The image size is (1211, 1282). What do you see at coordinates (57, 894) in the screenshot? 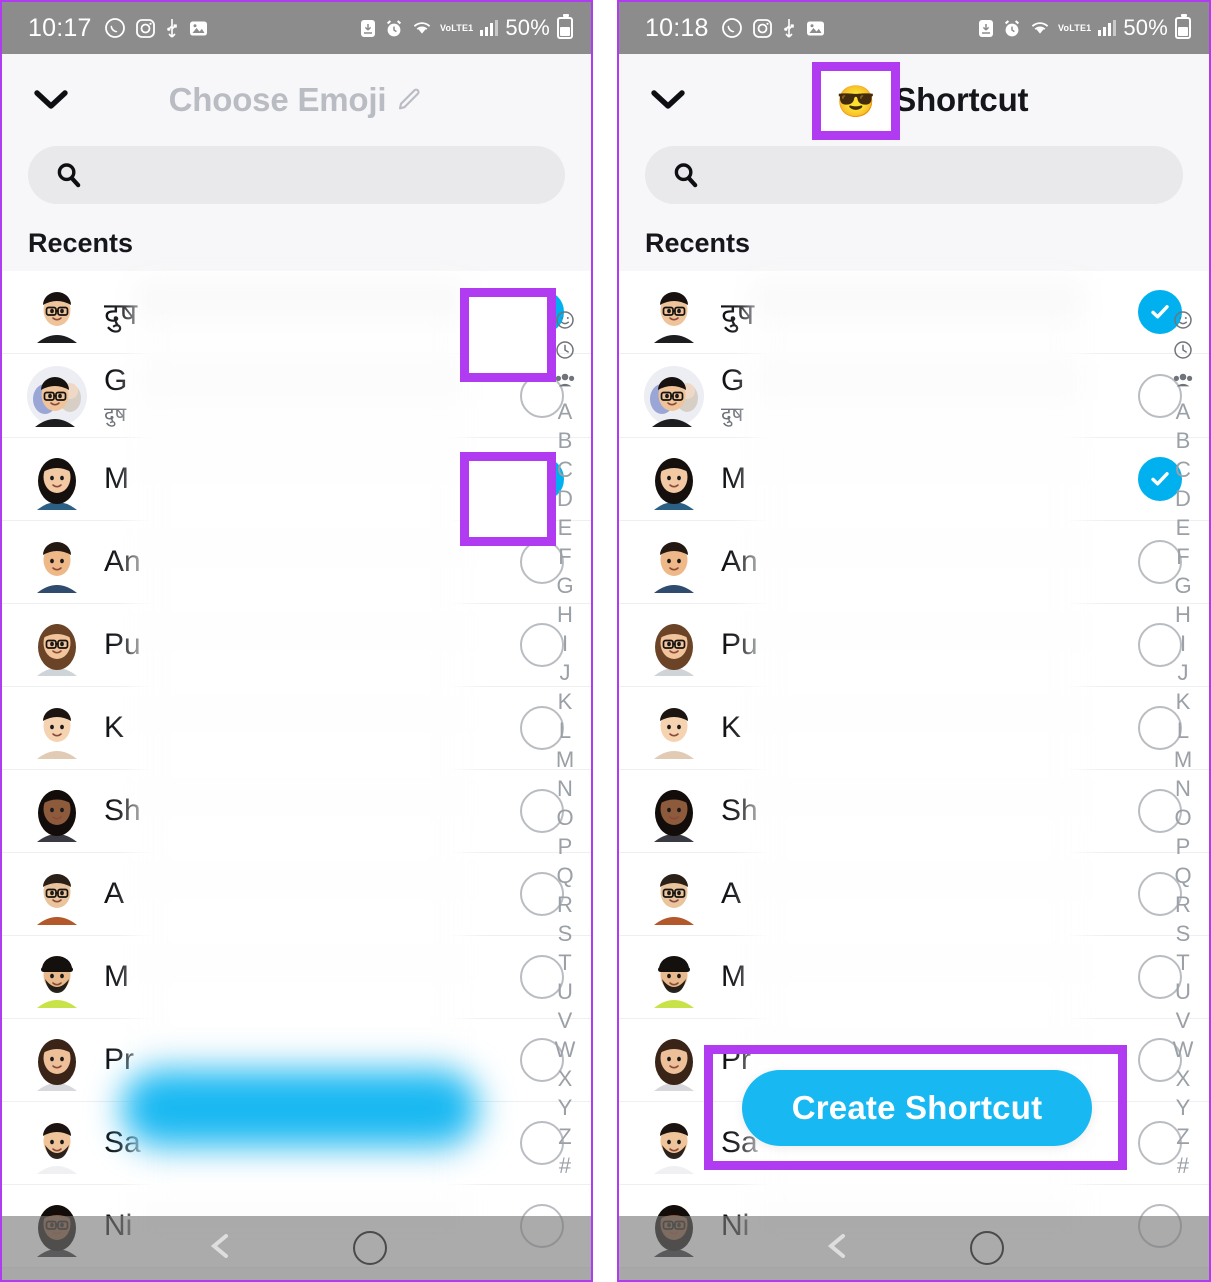
I see `avatar` at bounding box center [57, 894].